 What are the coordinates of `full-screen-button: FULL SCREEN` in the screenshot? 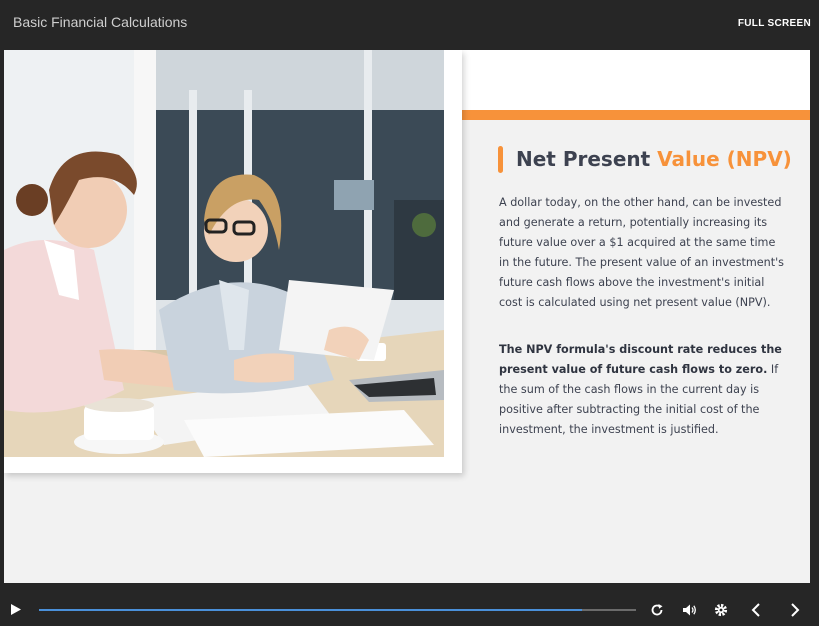 It's located at (774, 23).